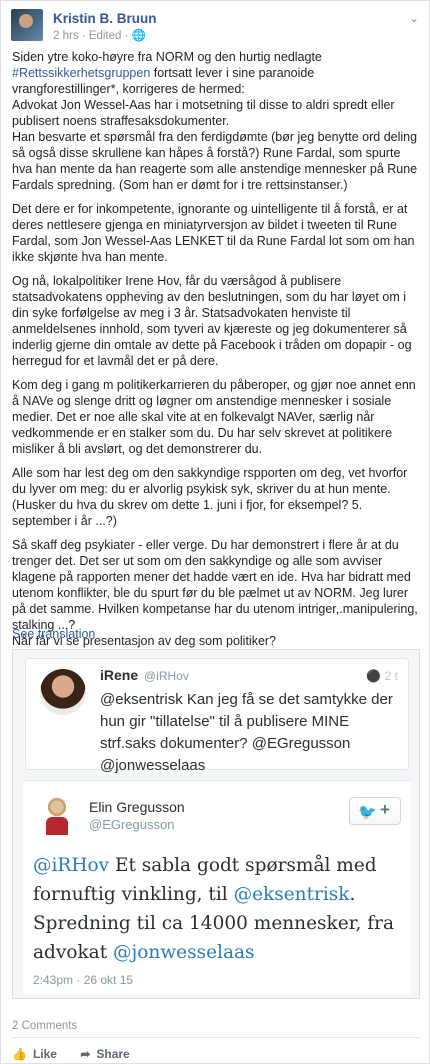  I want to click on elin-avatar, so click(57, 815).